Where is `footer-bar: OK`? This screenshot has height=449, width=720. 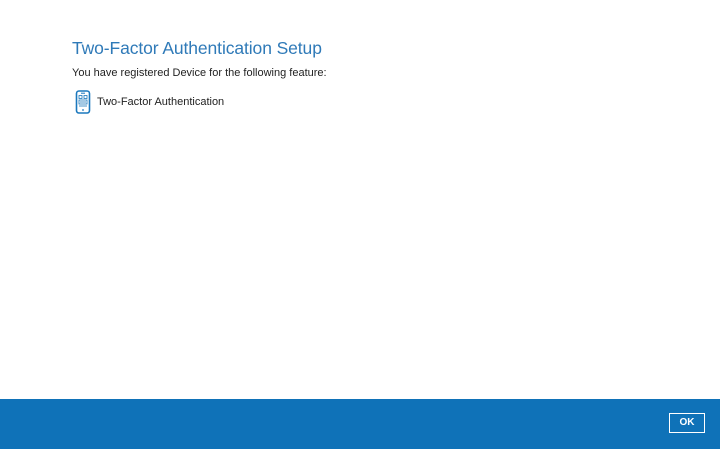 footer-bar: OK is located at coordinates (360, 424).